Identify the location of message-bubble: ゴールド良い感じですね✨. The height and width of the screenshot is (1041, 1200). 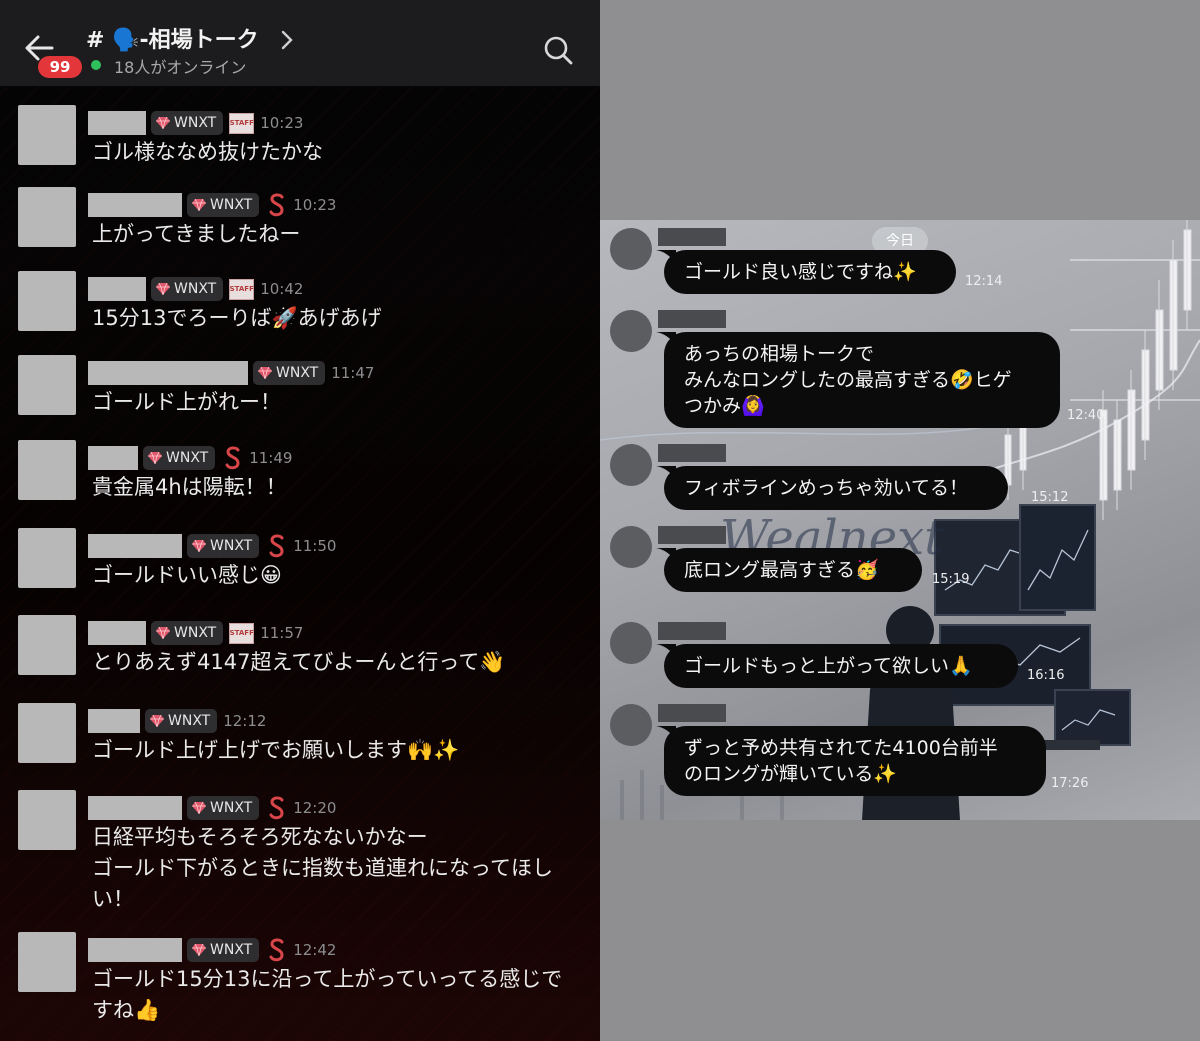
(810, 272).